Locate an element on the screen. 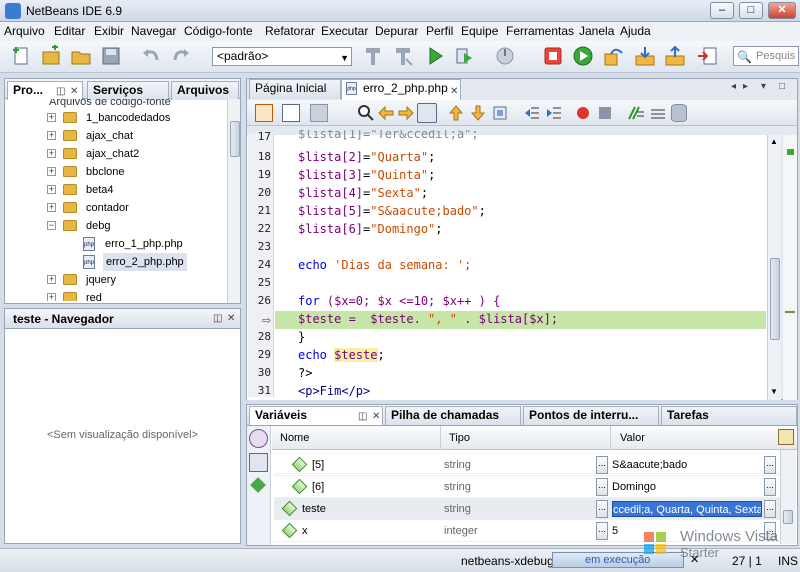  menu-exibir: Exibir is located at coordinates (109, 31).